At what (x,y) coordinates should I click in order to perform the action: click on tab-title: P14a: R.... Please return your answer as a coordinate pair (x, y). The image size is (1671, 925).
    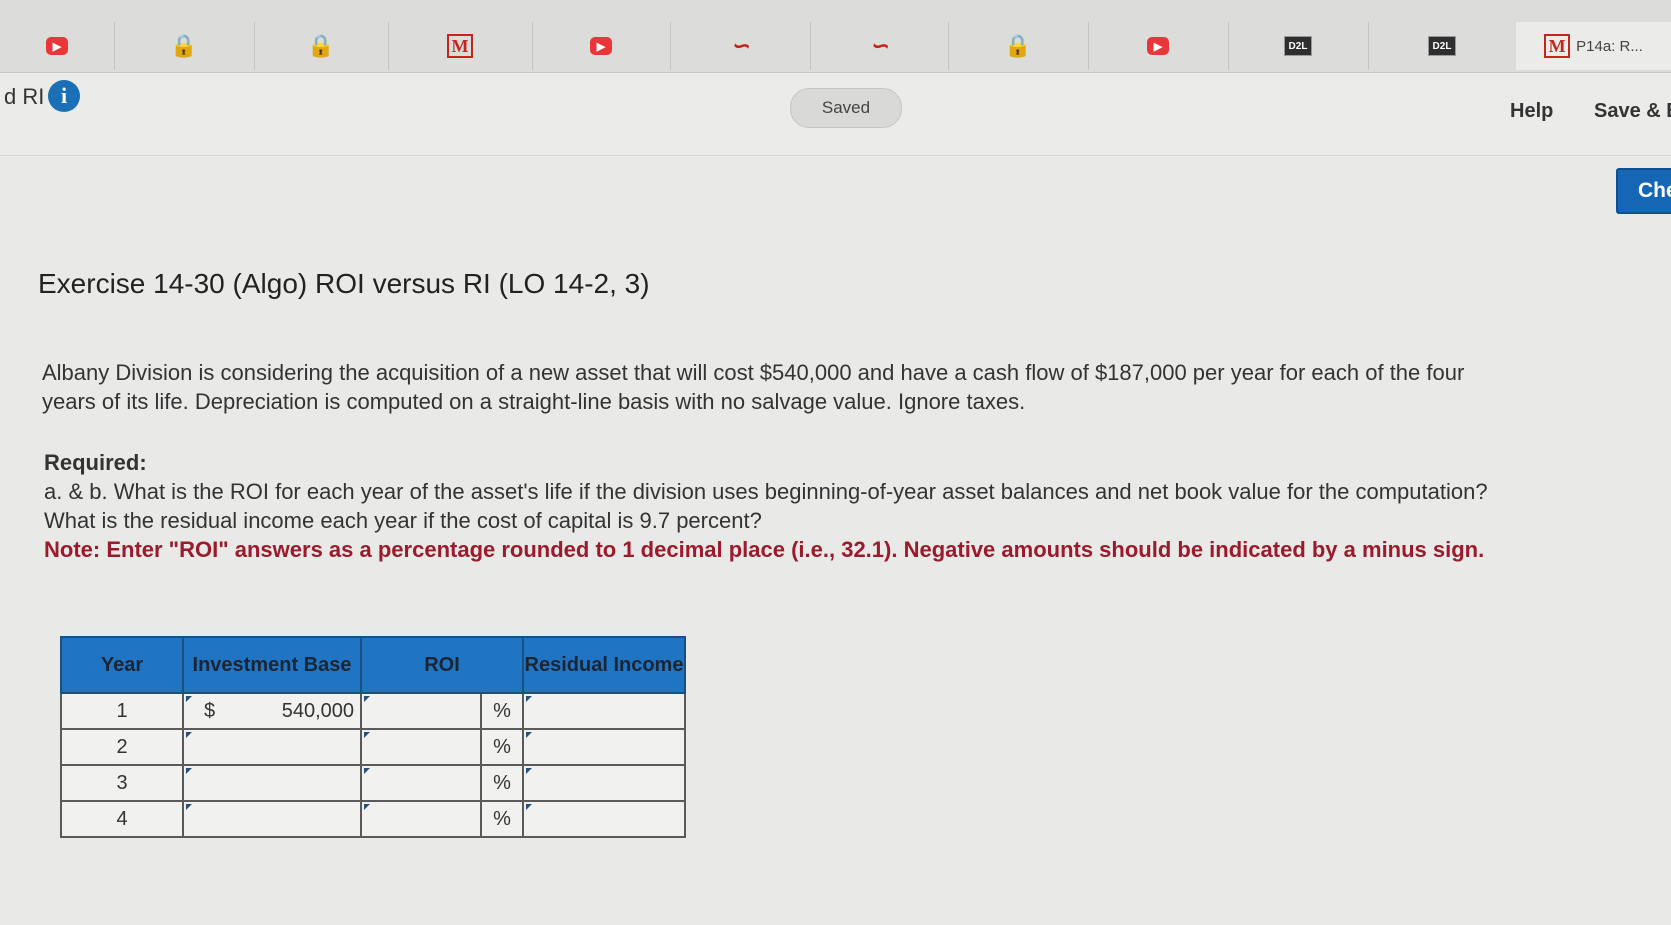
    Looking at the image, I should click on (1609, 46).